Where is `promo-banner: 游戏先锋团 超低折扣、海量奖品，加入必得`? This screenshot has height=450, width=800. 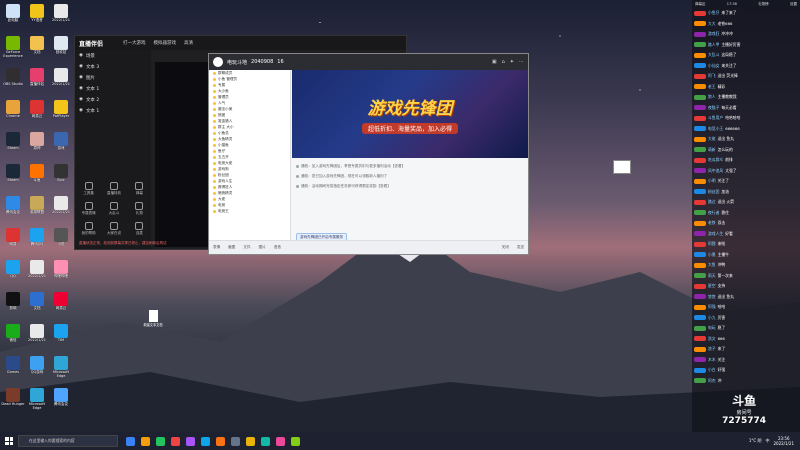
promo-banner: 游戏先锋团 超低折扣、海量奖品，加入必得 is located at coordinates (410, 114).